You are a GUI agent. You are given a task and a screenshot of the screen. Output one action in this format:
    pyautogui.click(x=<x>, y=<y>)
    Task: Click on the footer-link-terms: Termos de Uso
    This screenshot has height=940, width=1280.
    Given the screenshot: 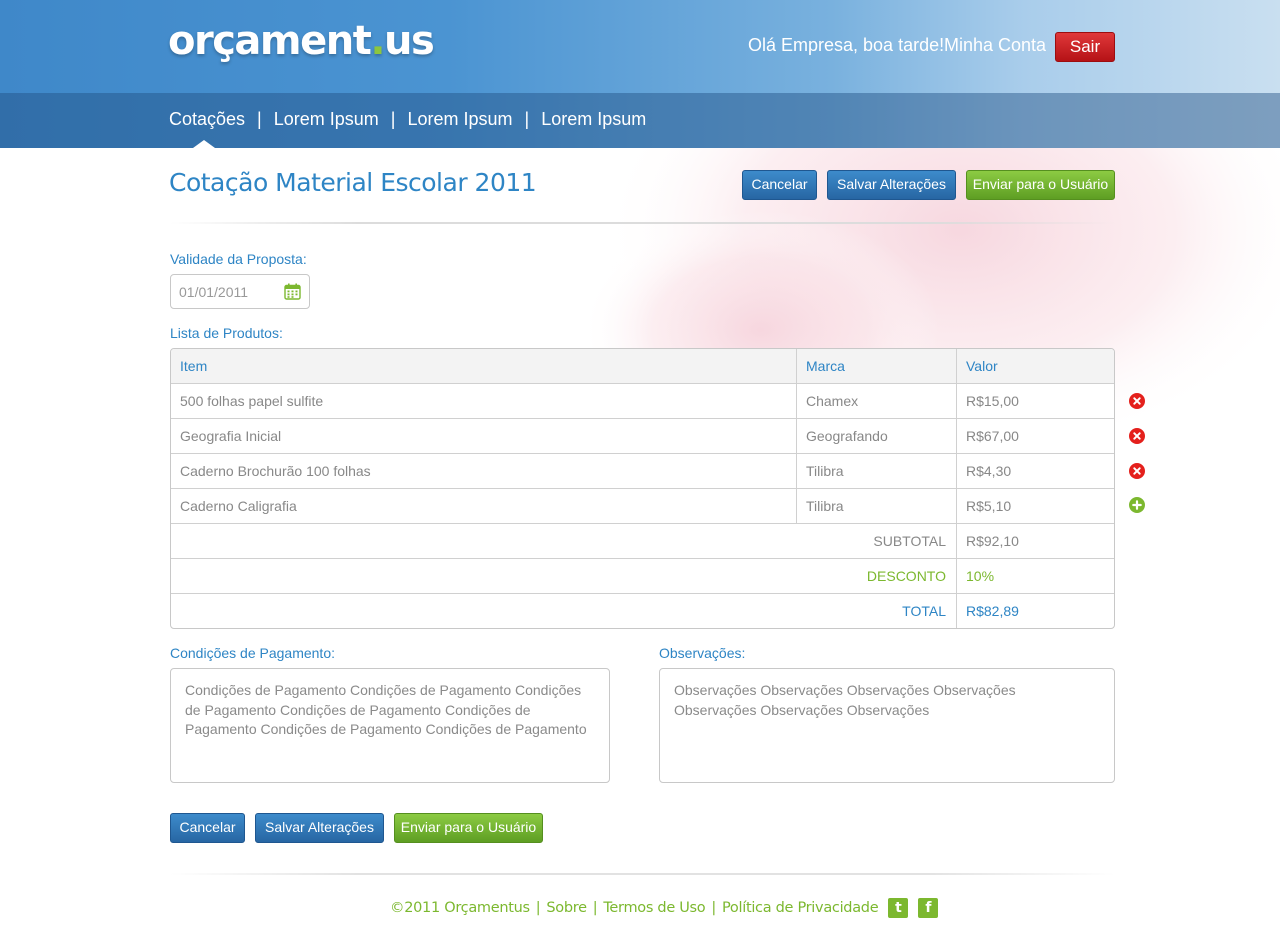 What is the action you would take?
    pyautogui.click(x=654, y=908)
    